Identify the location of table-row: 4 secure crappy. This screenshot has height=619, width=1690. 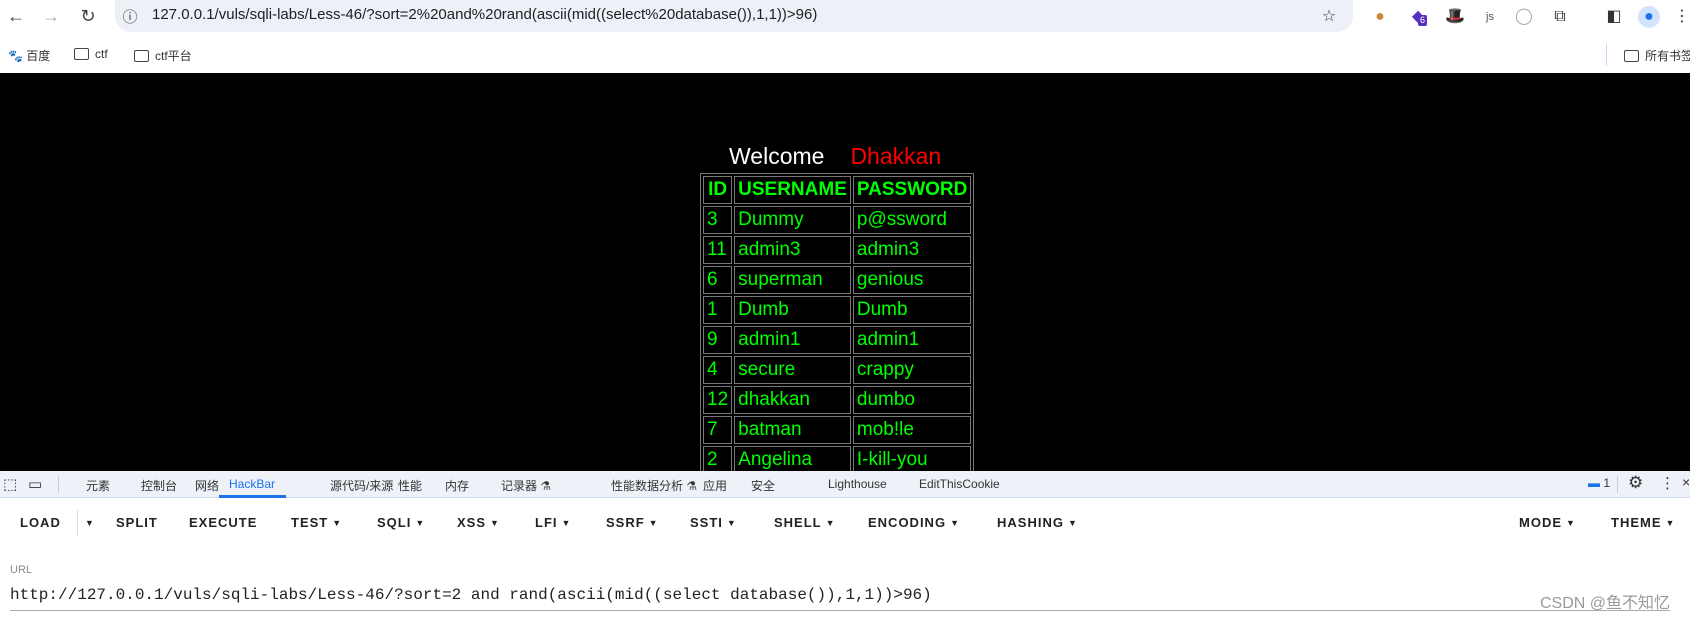
(837, 370).